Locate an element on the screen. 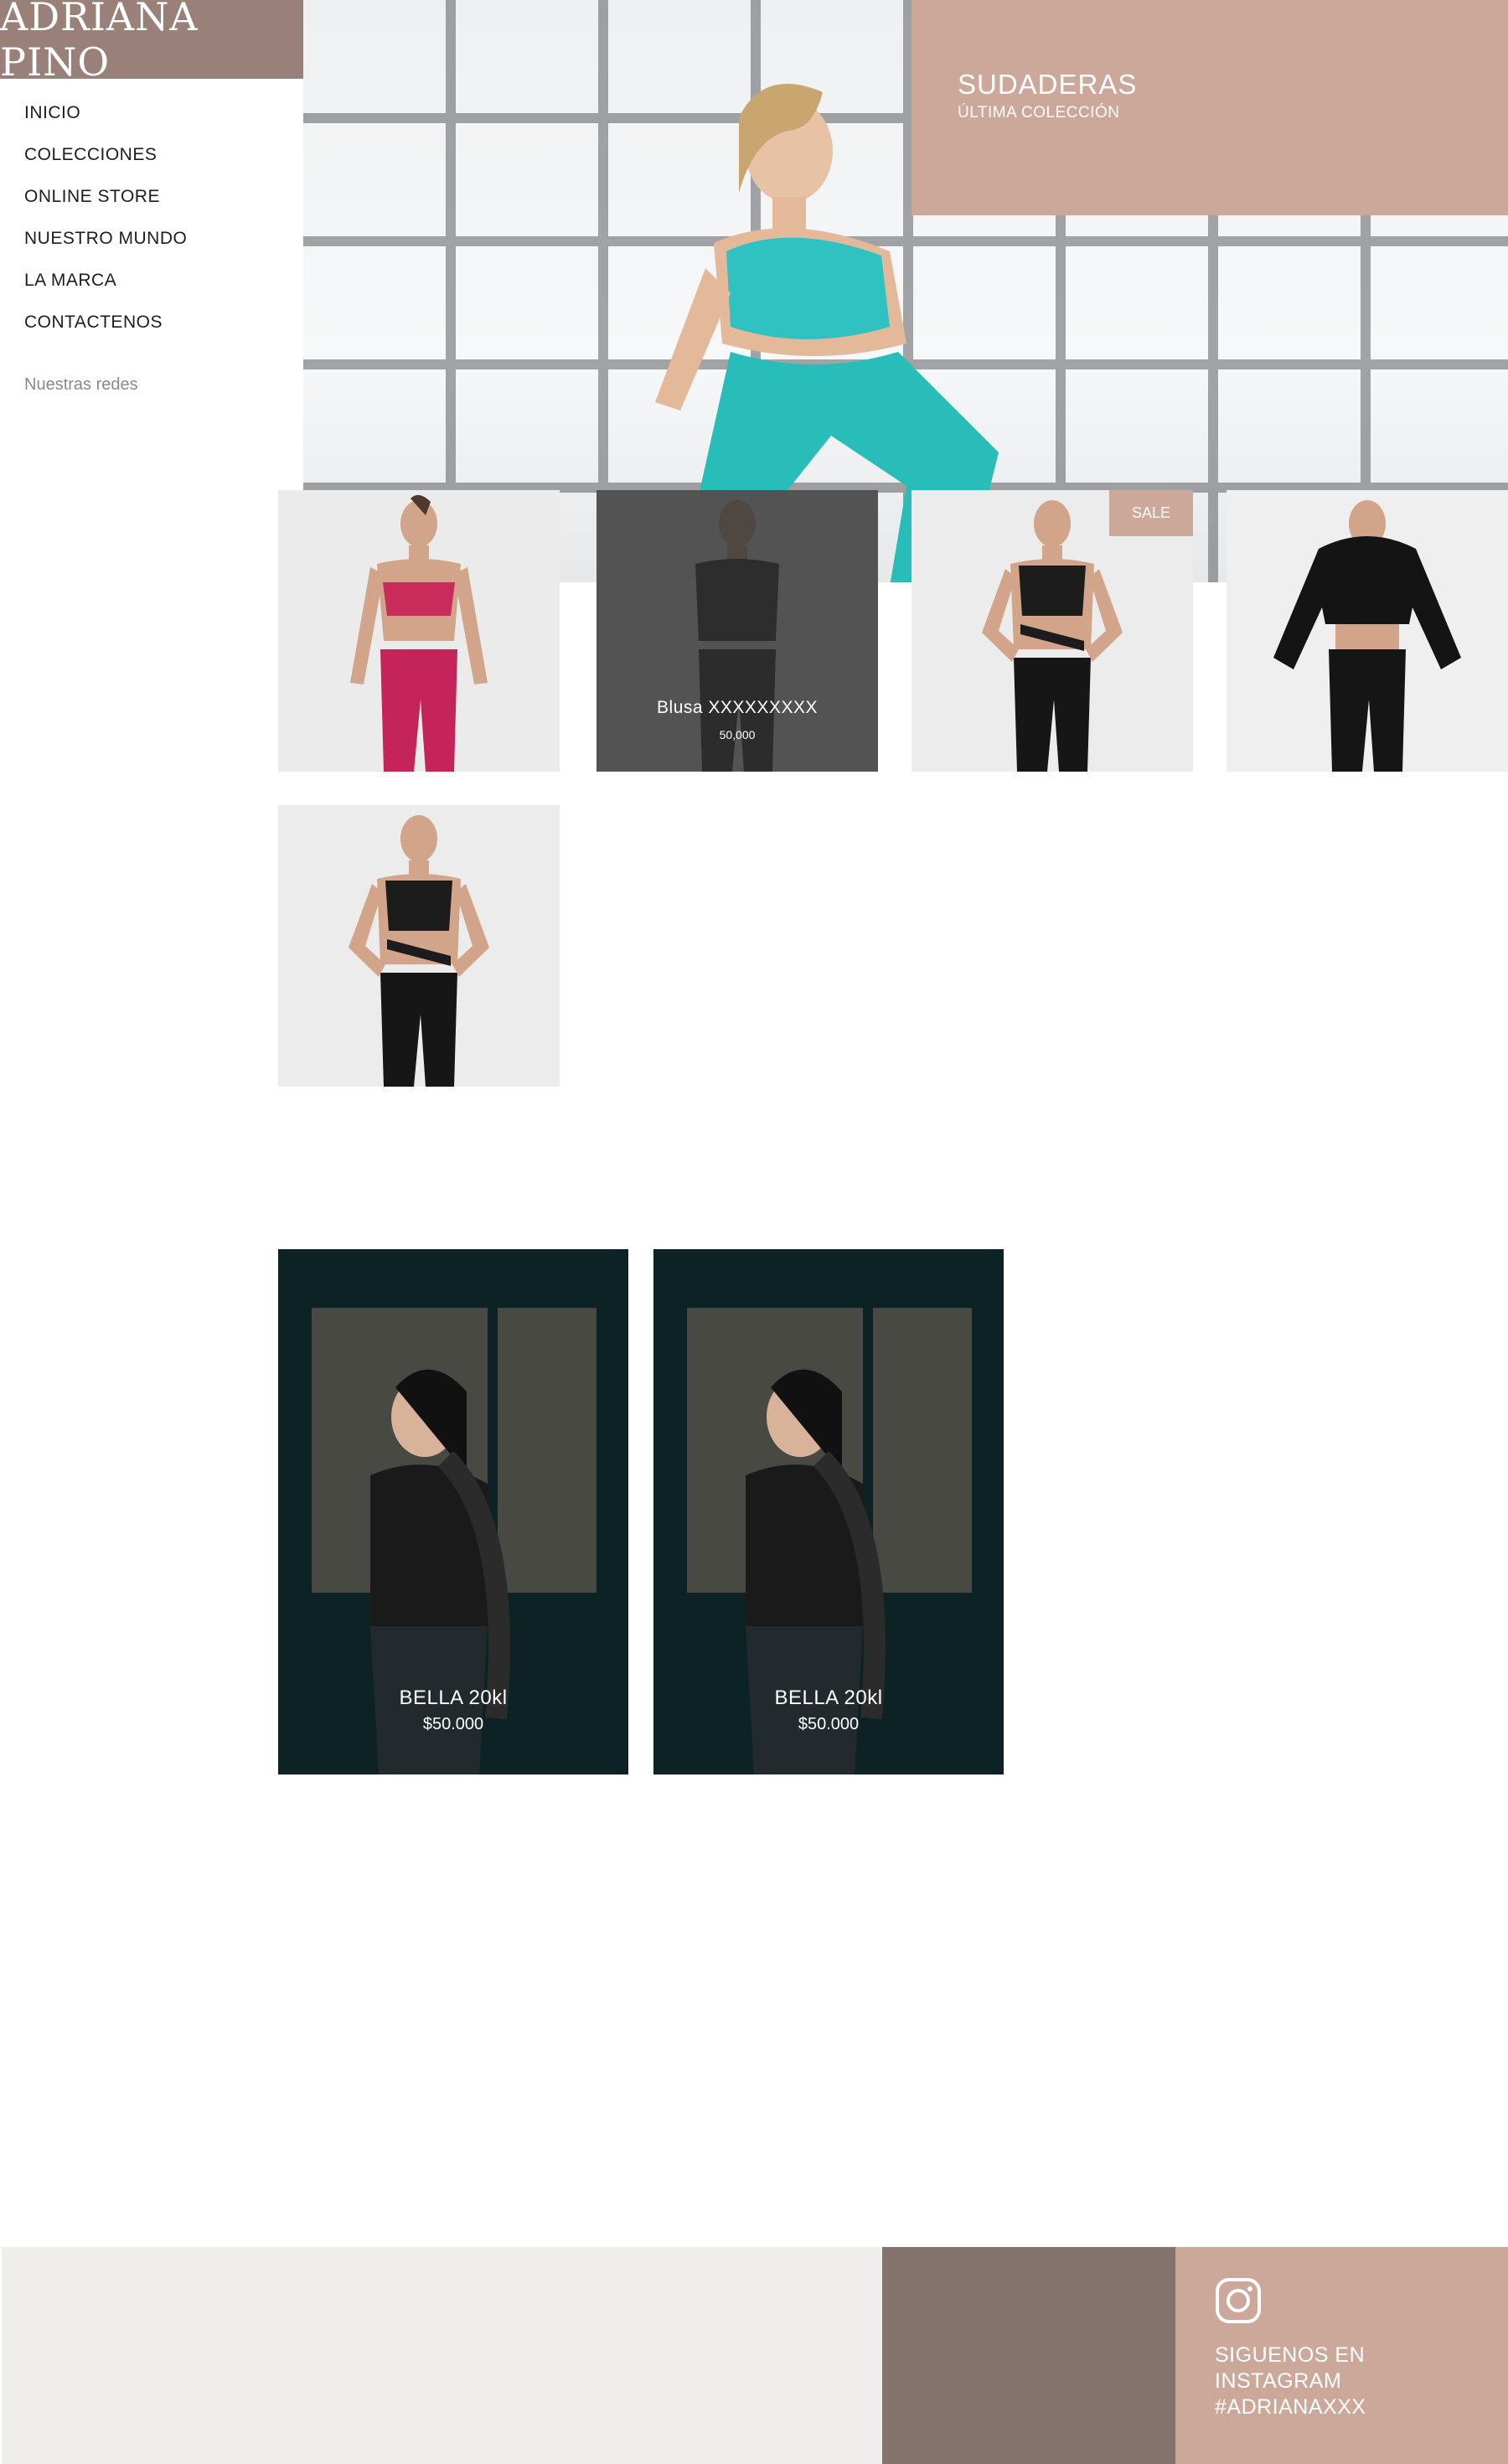  nav-item-online-store: ONLINE STORE is located at coordinates (105, 205).